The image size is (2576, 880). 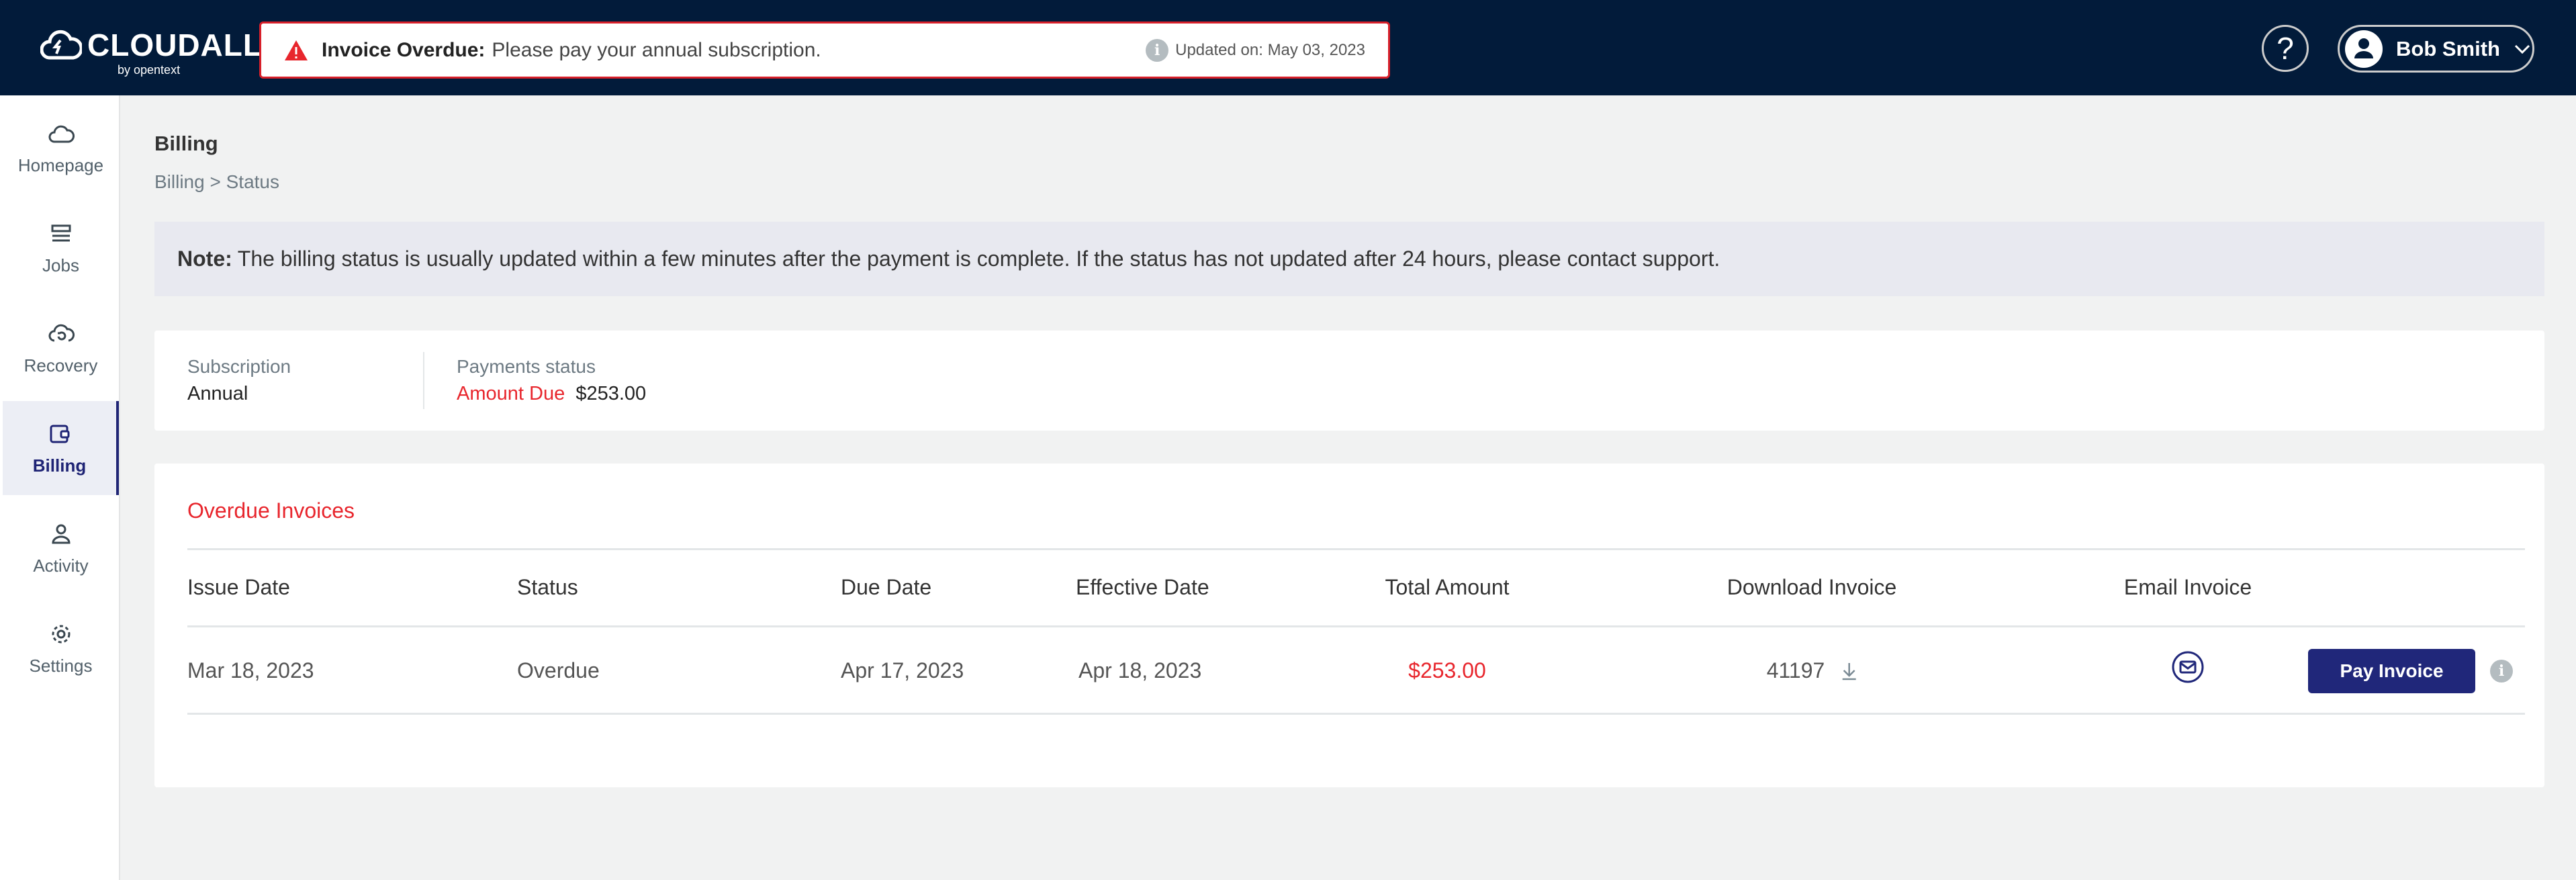 I want to click on payments-status: Payments status Amount Due $253.00, so click(x=551, y=380).